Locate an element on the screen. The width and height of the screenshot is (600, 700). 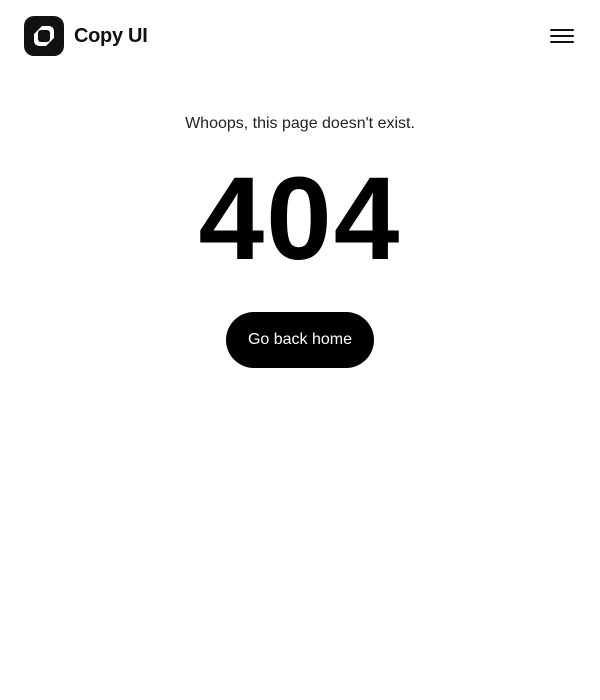
hamburger-menu-icon is located at coordinates (562, 36).